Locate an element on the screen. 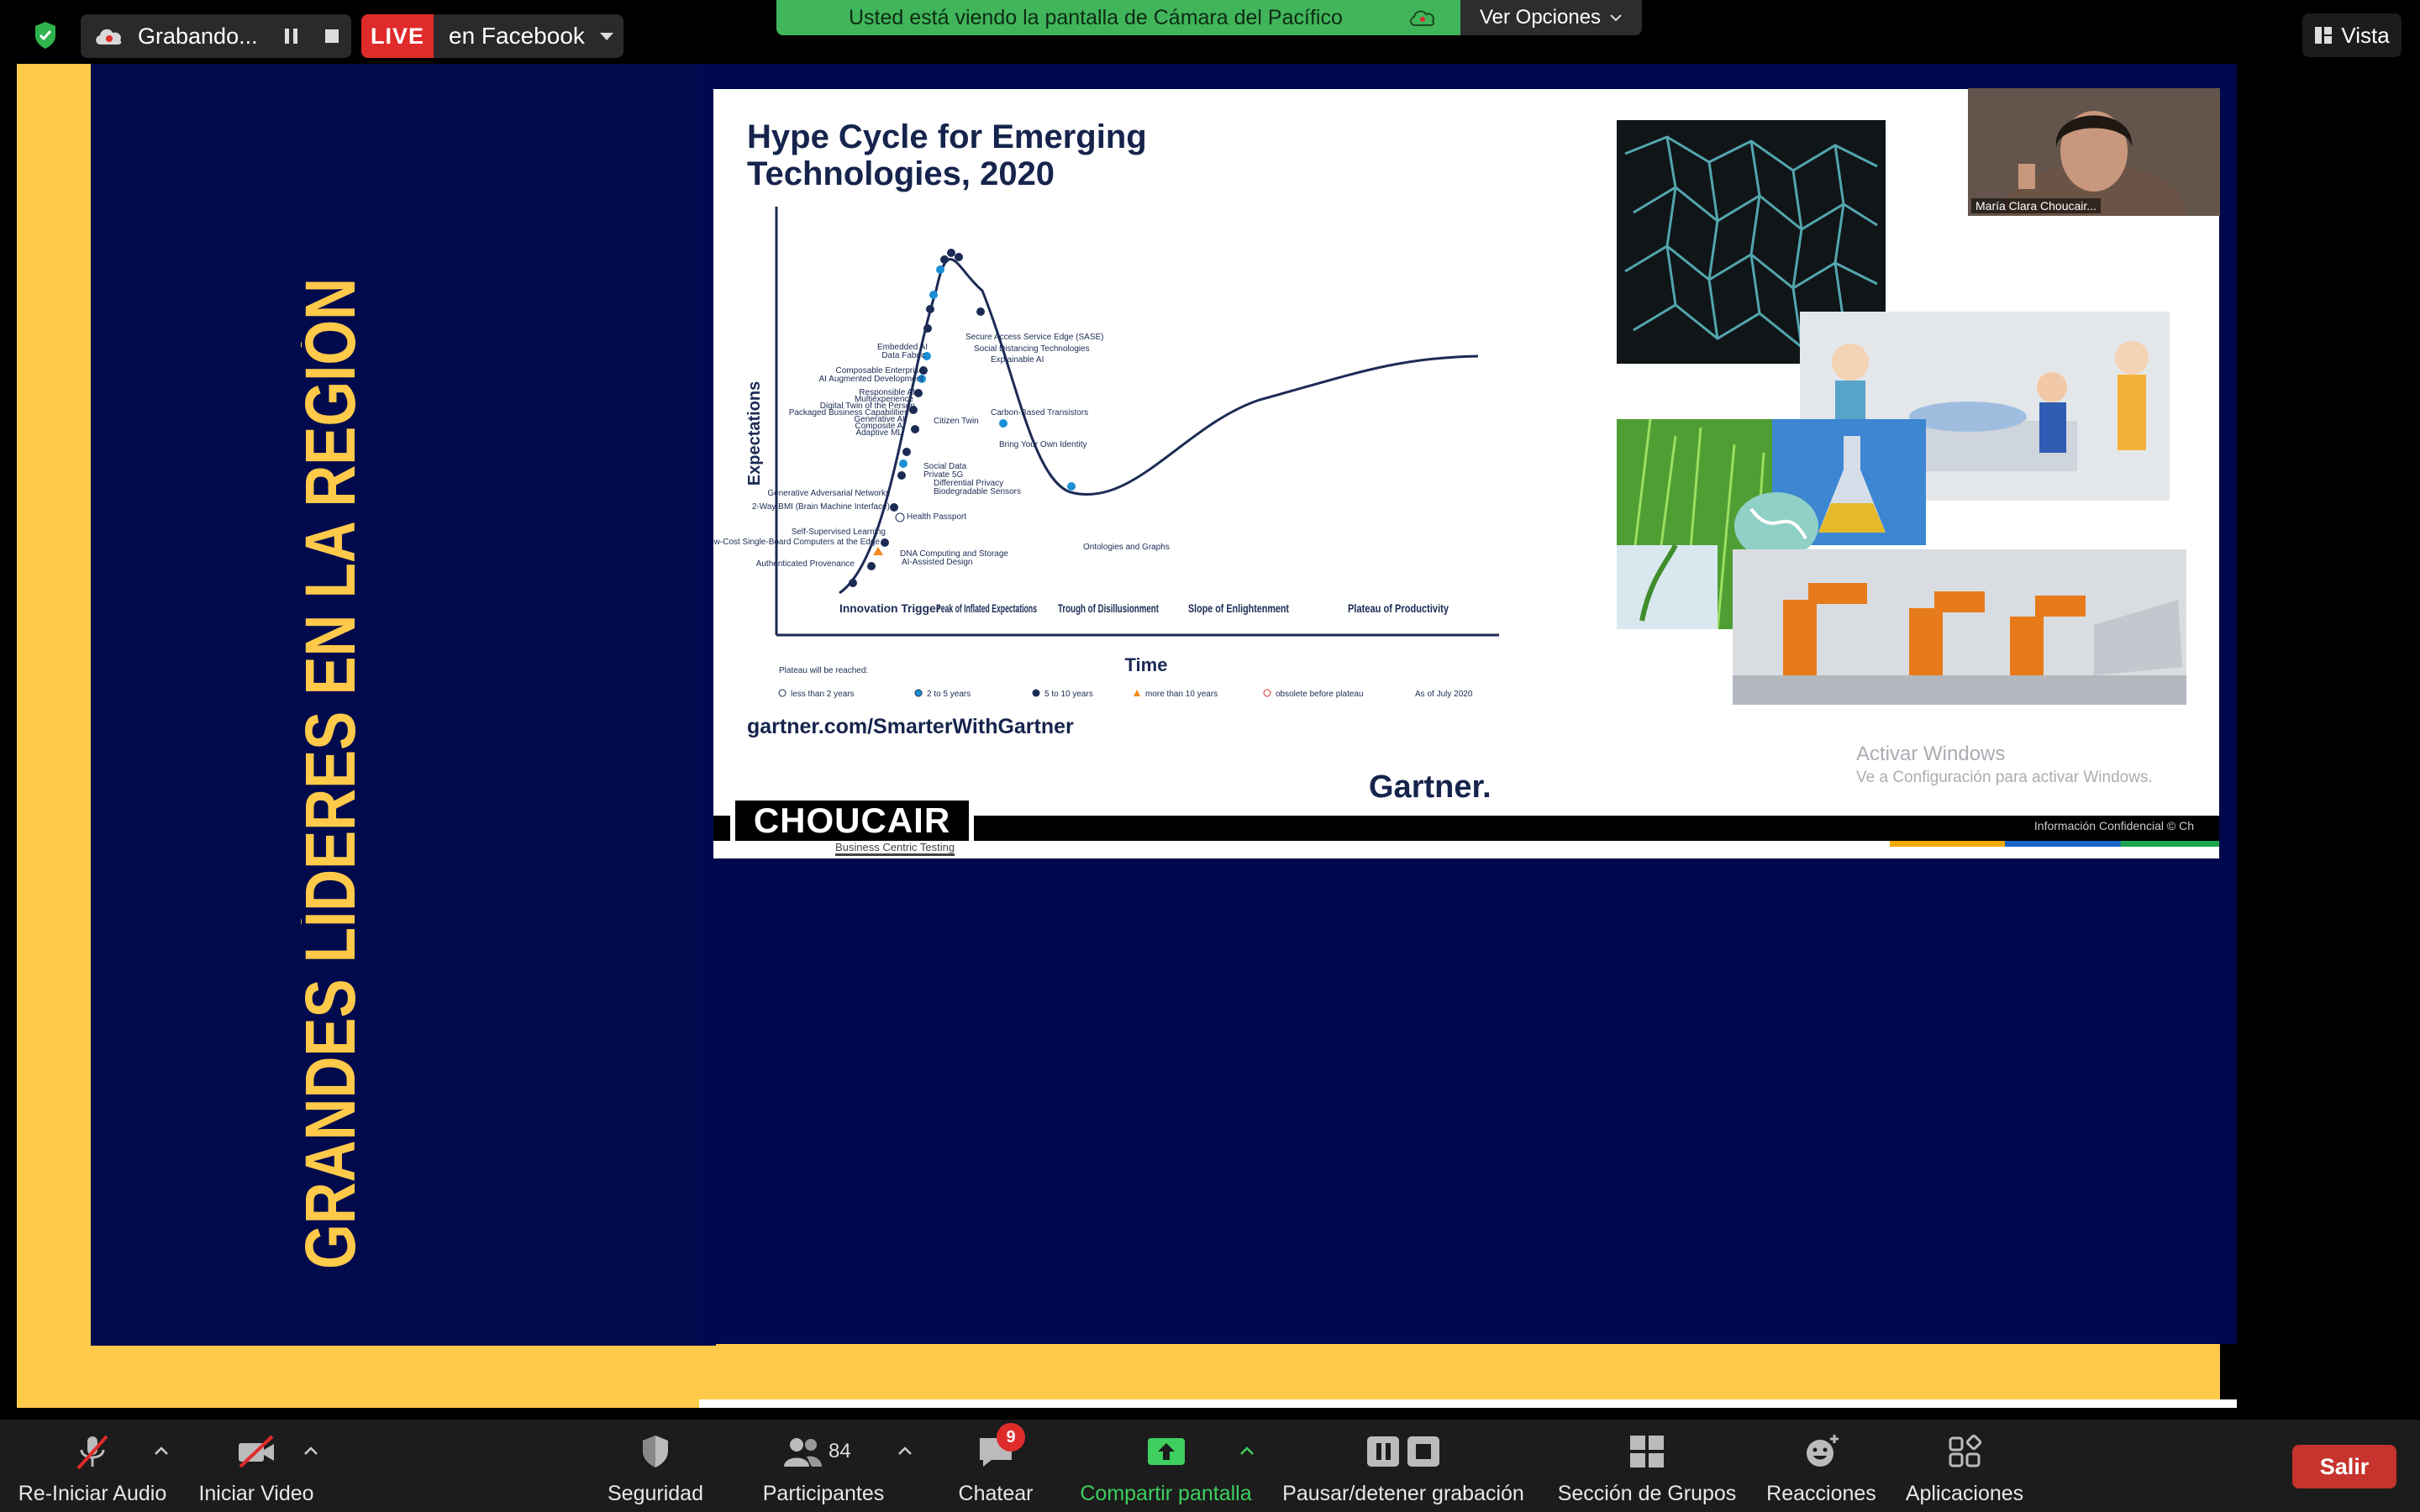 This screenshot has height=1512, width=2420. technology-label: AI-Assisted Design is located at coordinates (937, 562).